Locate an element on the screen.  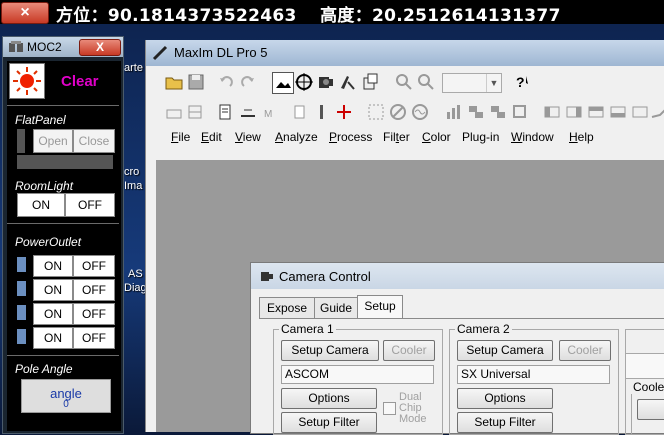
pole-angle-number: 0 is located at coordinates (66, 404).